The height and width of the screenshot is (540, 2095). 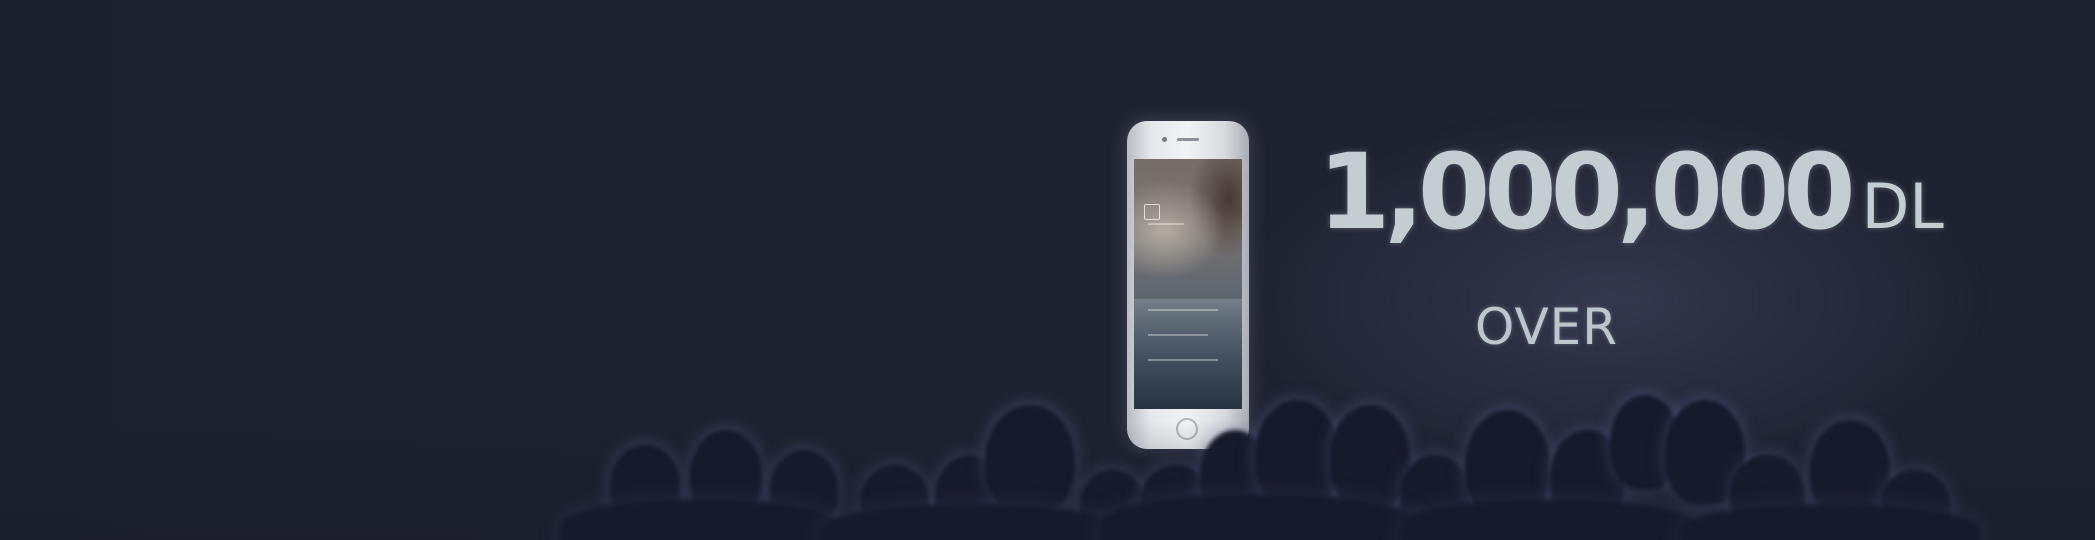 I want to click on phone-screen, so click(x=1188, y=284).